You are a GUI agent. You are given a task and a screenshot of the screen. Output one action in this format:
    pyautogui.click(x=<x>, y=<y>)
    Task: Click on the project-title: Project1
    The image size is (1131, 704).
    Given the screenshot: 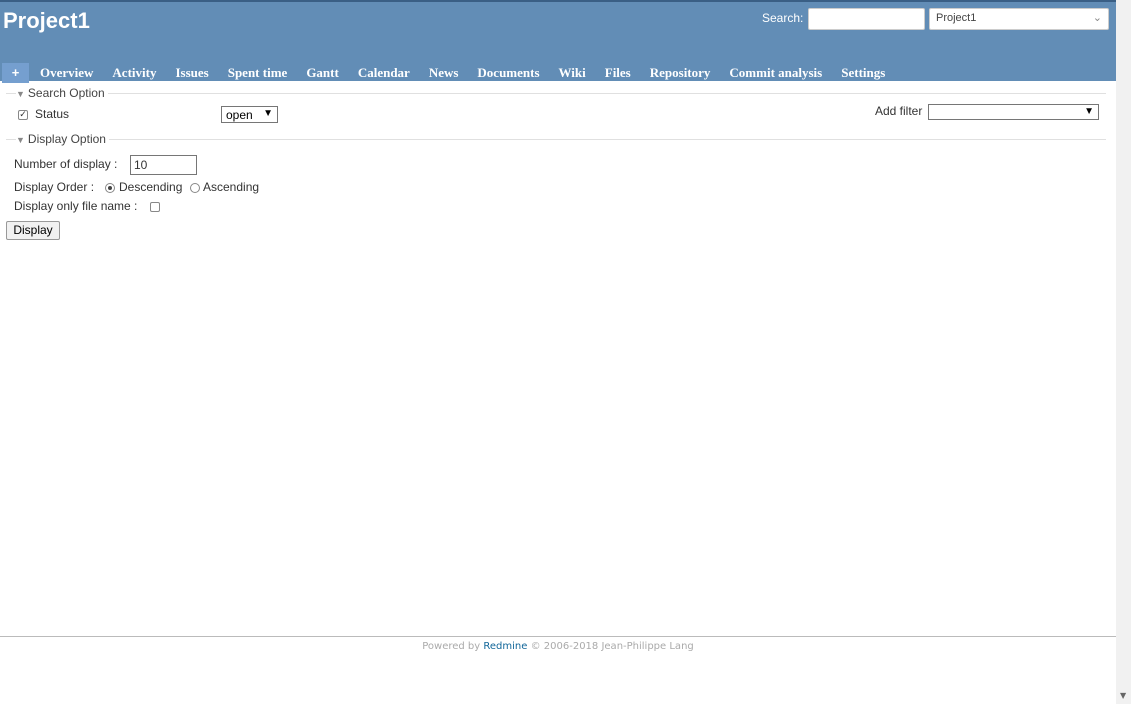 What is the action you would take?
    pyautogui.click(x=46, y=21)
    